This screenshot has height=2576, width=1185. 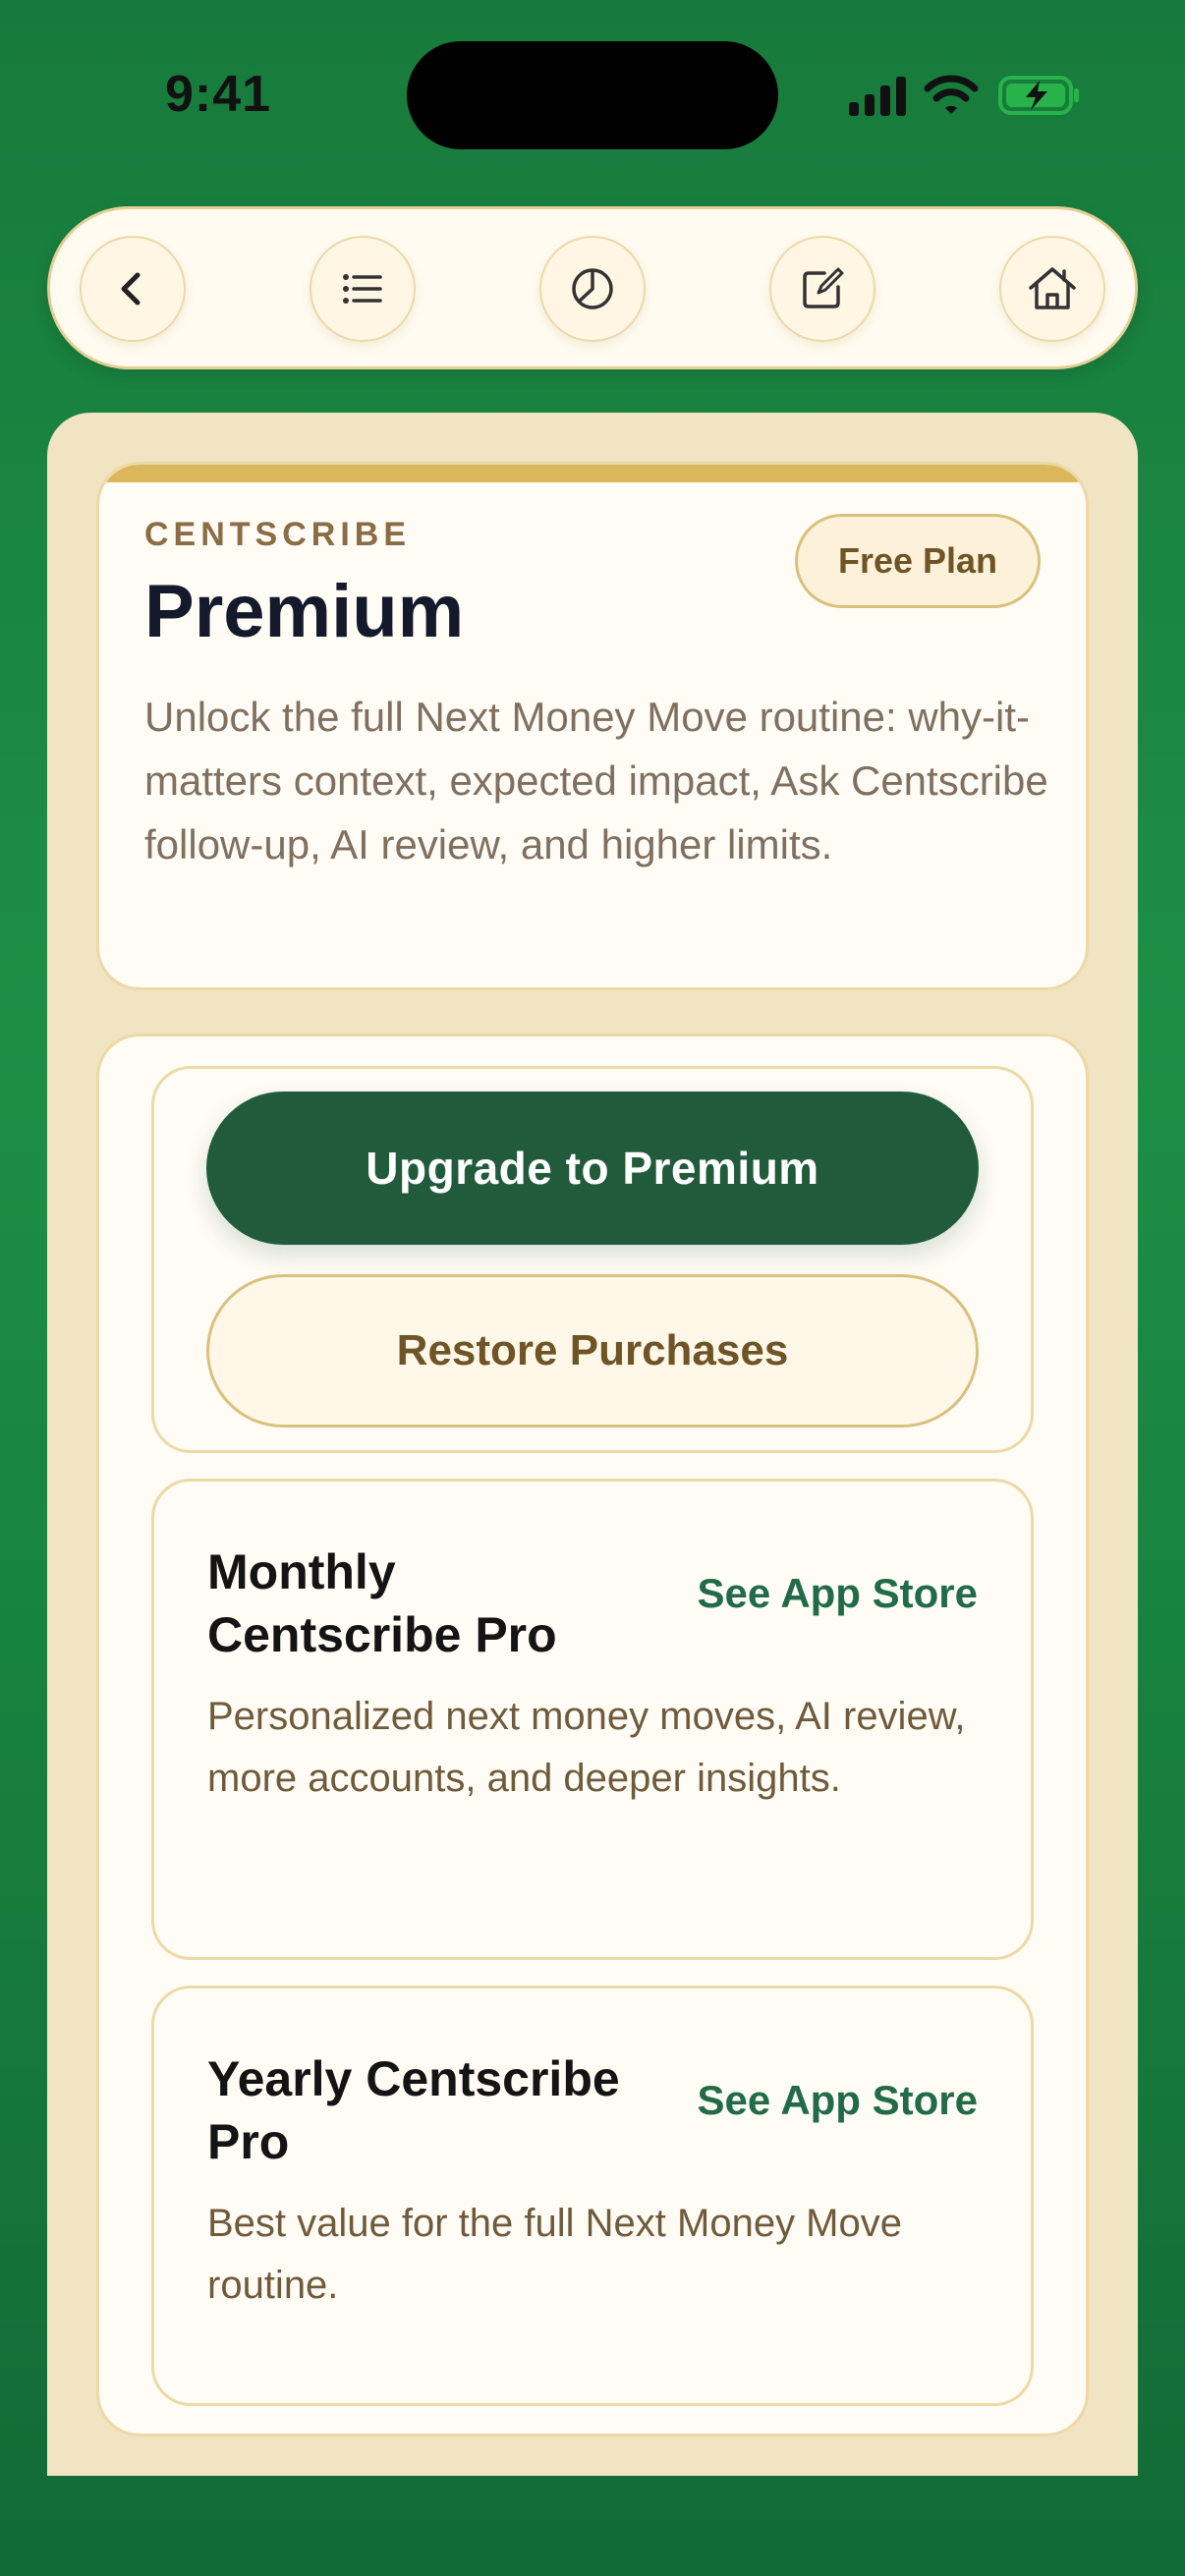 What do you see at coordinates (592, 473) in the screenshot?
I see `header-accent-bar` at bounding box center [592, 473].